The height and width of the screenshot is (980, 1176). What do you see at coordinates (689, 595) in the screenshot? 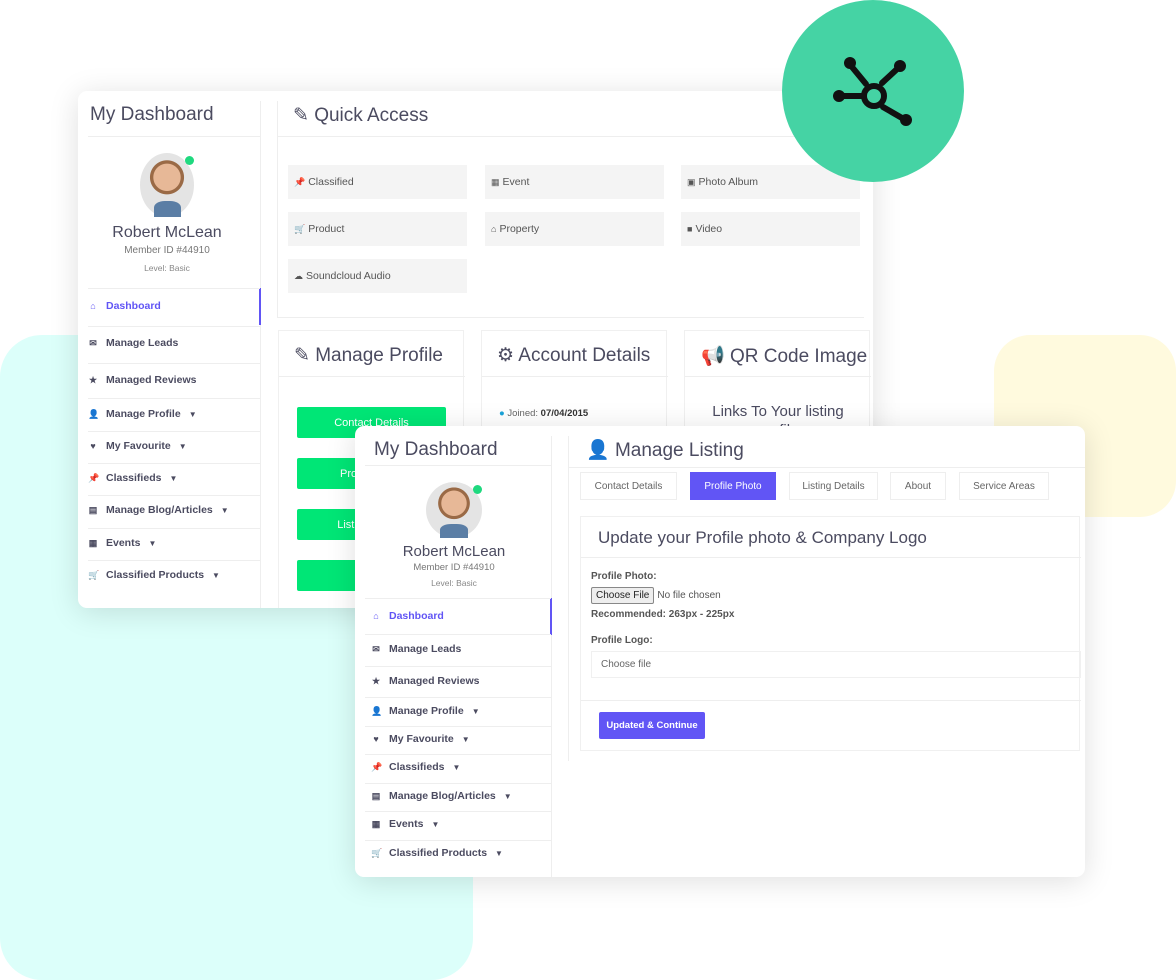
I see `no-file-text: No file chosen` at bounding box center [689, 595].